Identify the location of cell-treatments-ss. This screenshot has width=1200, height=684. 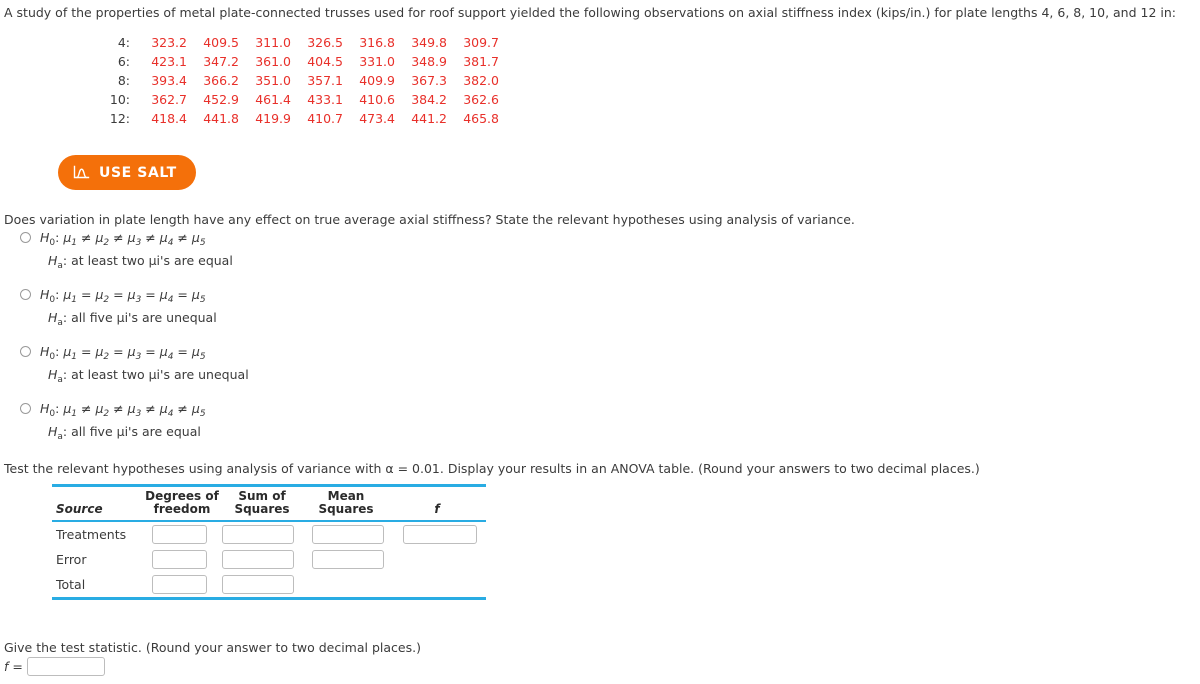
(258, 534).